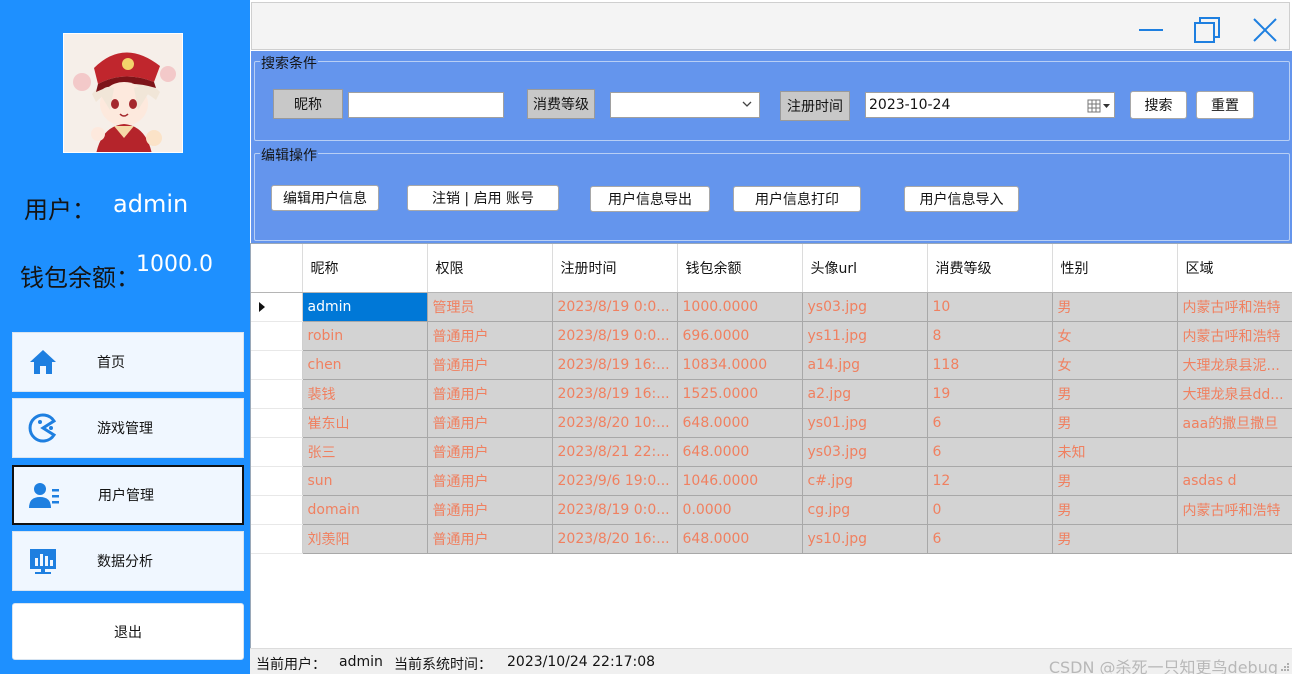  What do you see at coordinates (1158, 105) in the screenshot?
I see `search-button: 搜索` at bounding box center [1158, 105].